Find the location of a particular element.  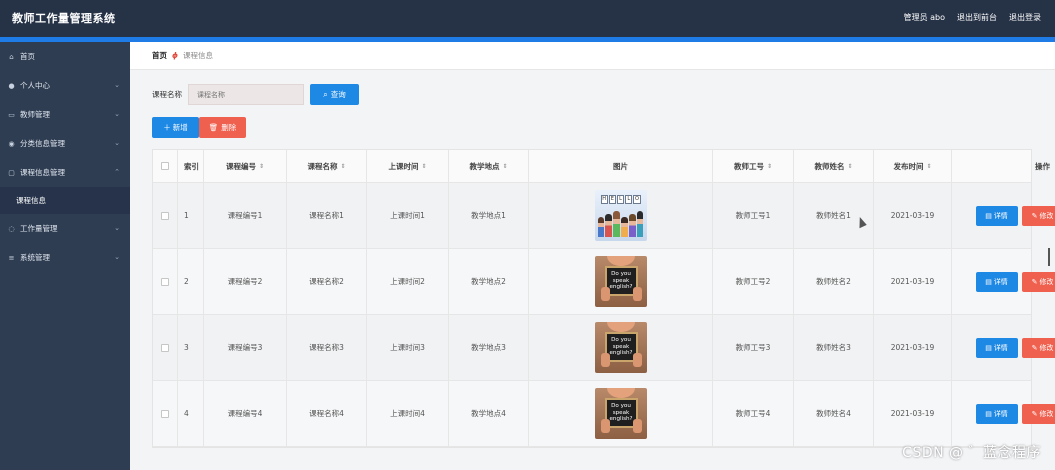

chevron-down-icon: ⌄ is located at coordinates (117, 228).